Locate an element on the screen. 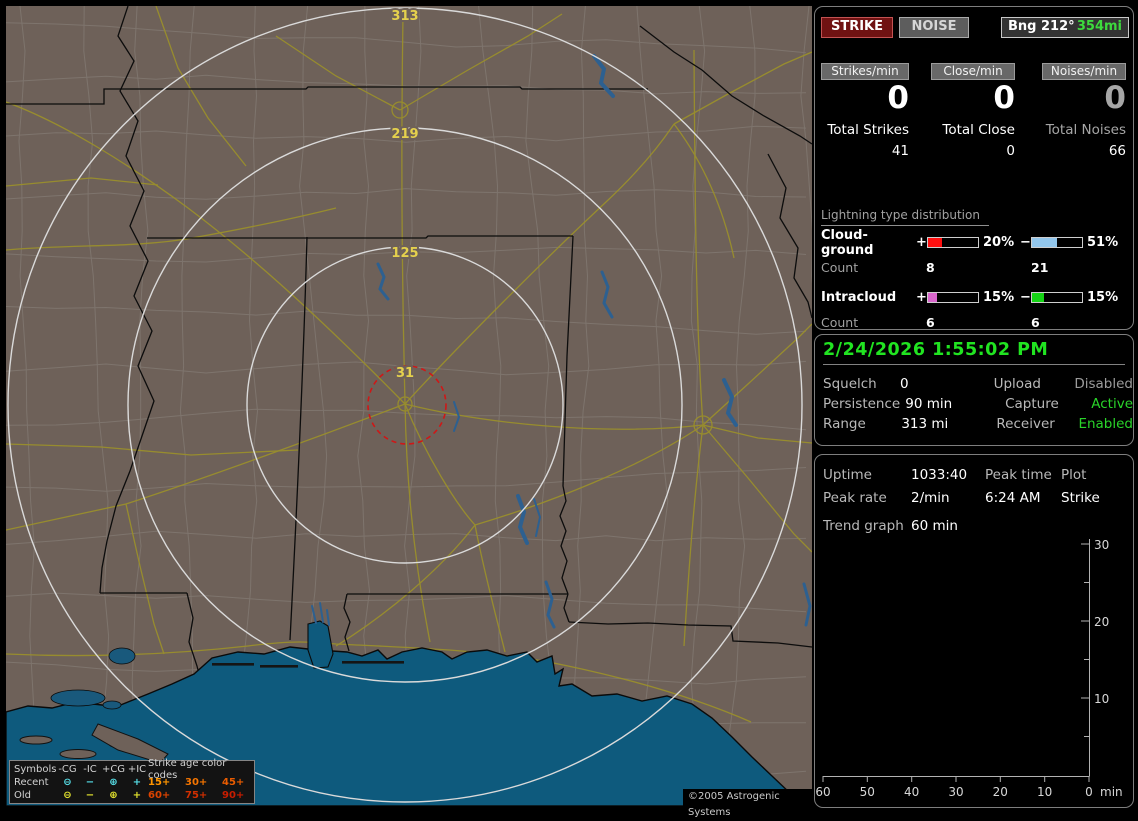 The image size is (1138, 821). persistence-label: Persistence is located at coordinates (862, 404).